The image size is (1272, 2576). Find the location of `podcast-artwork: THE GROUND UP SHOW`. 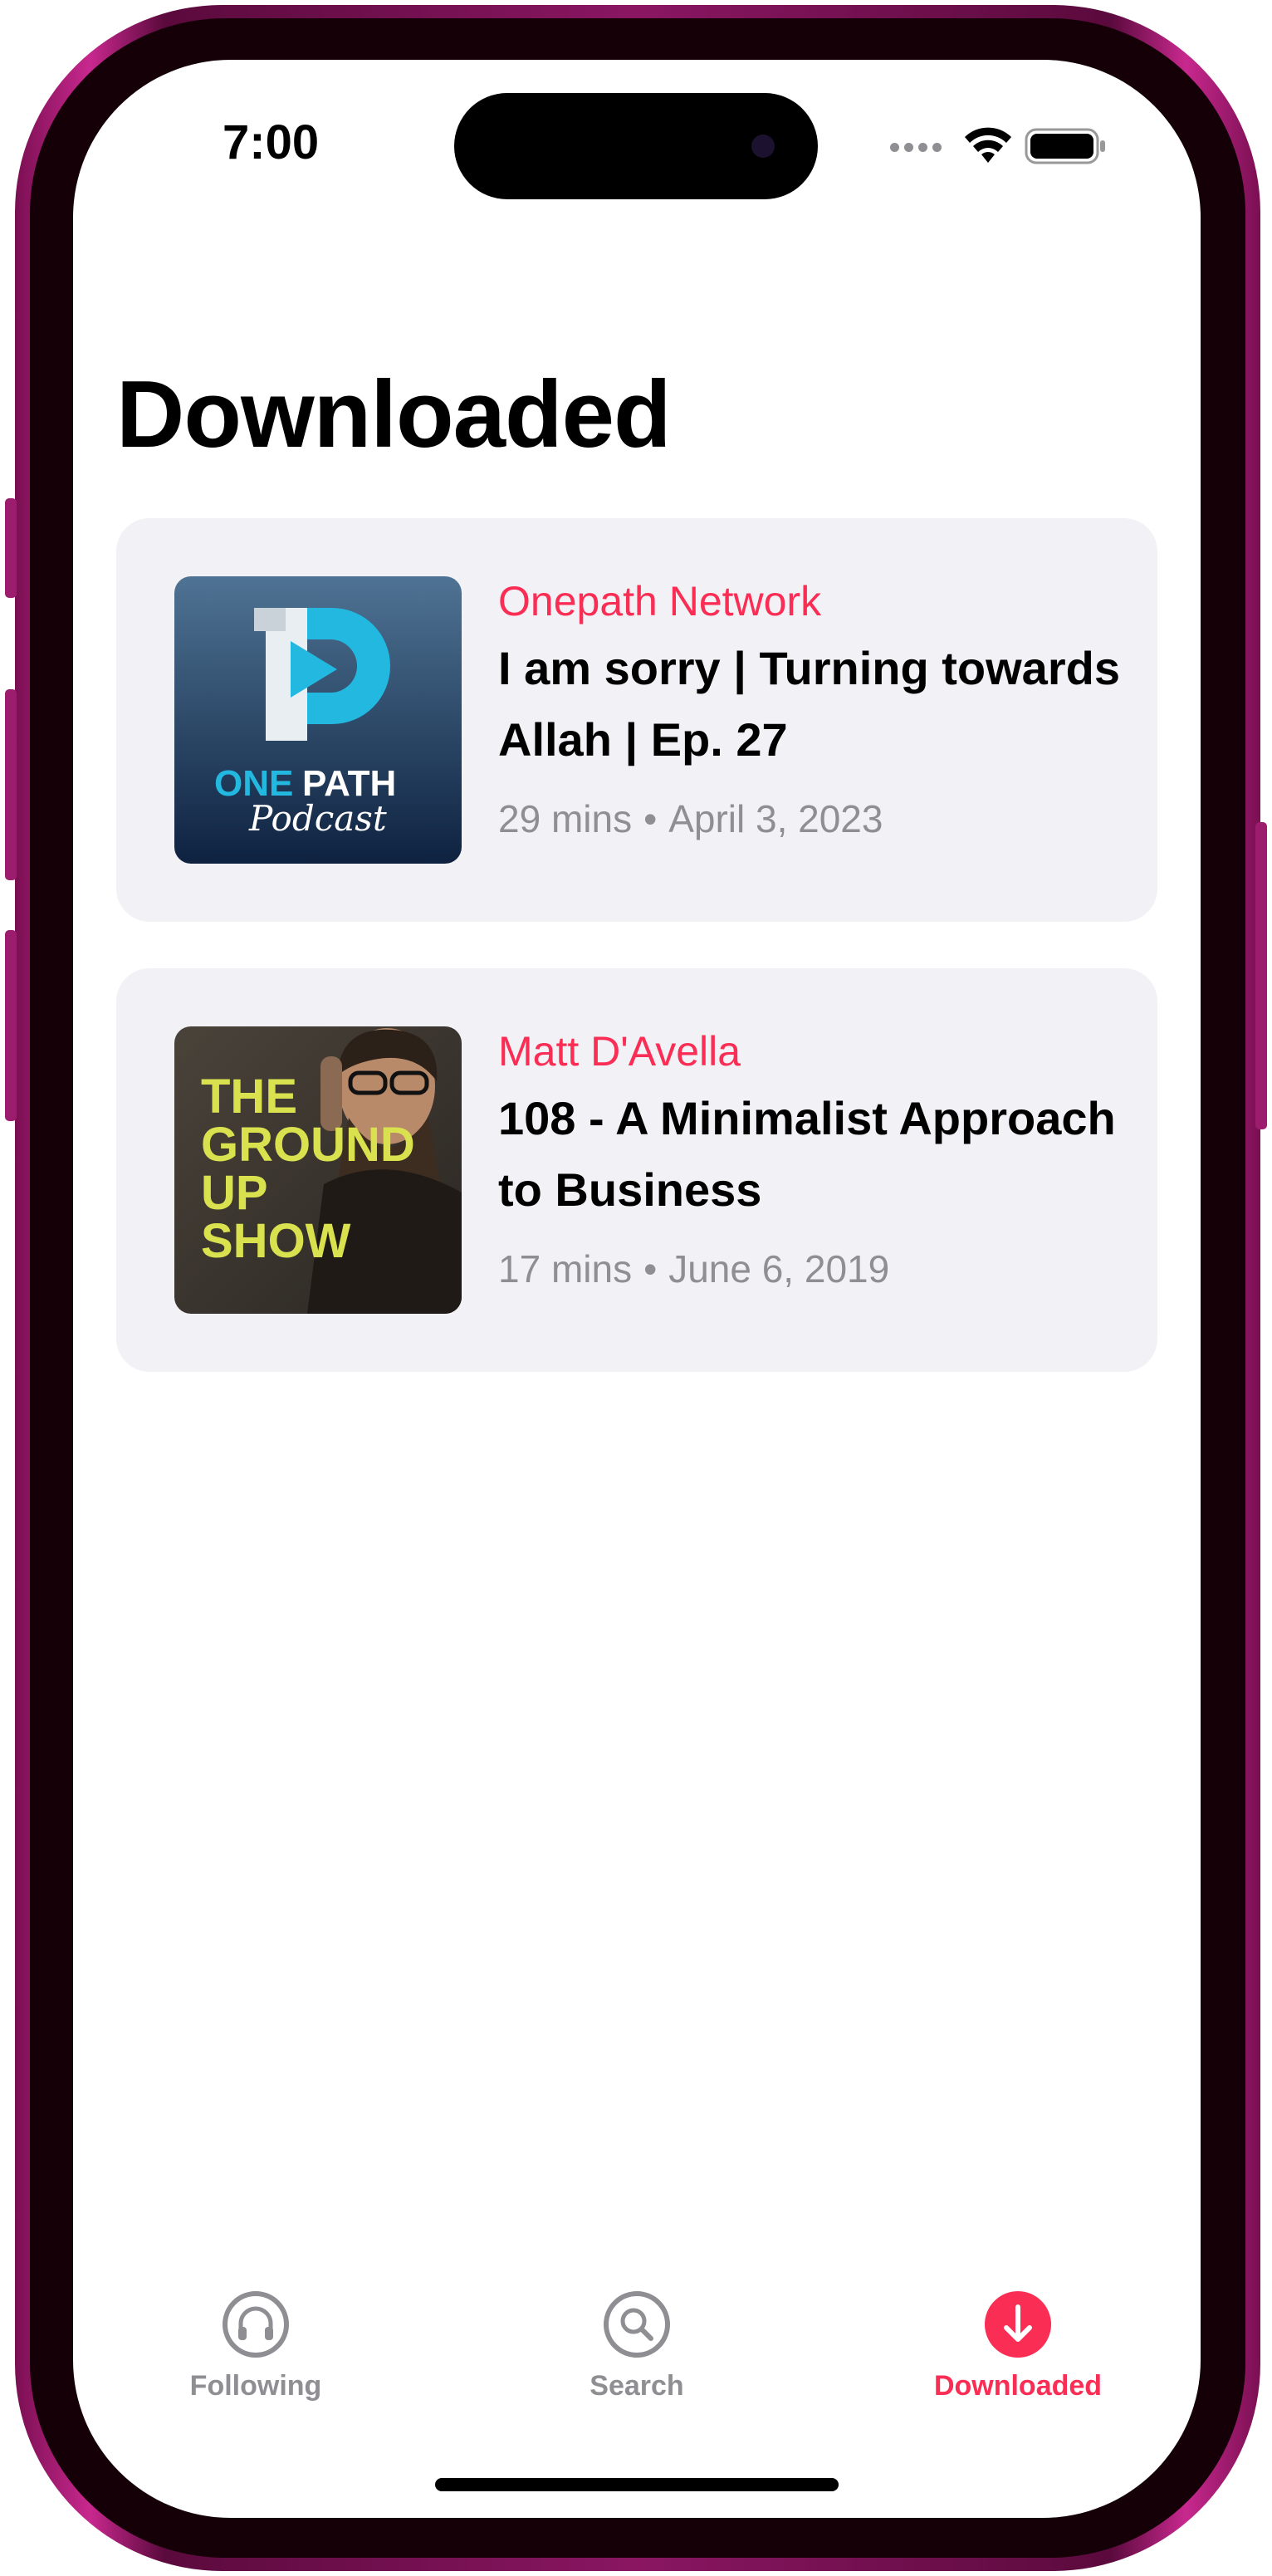

podcast-artwork: THE GROUND UP SHOW is located at coordinates (318, 1170).